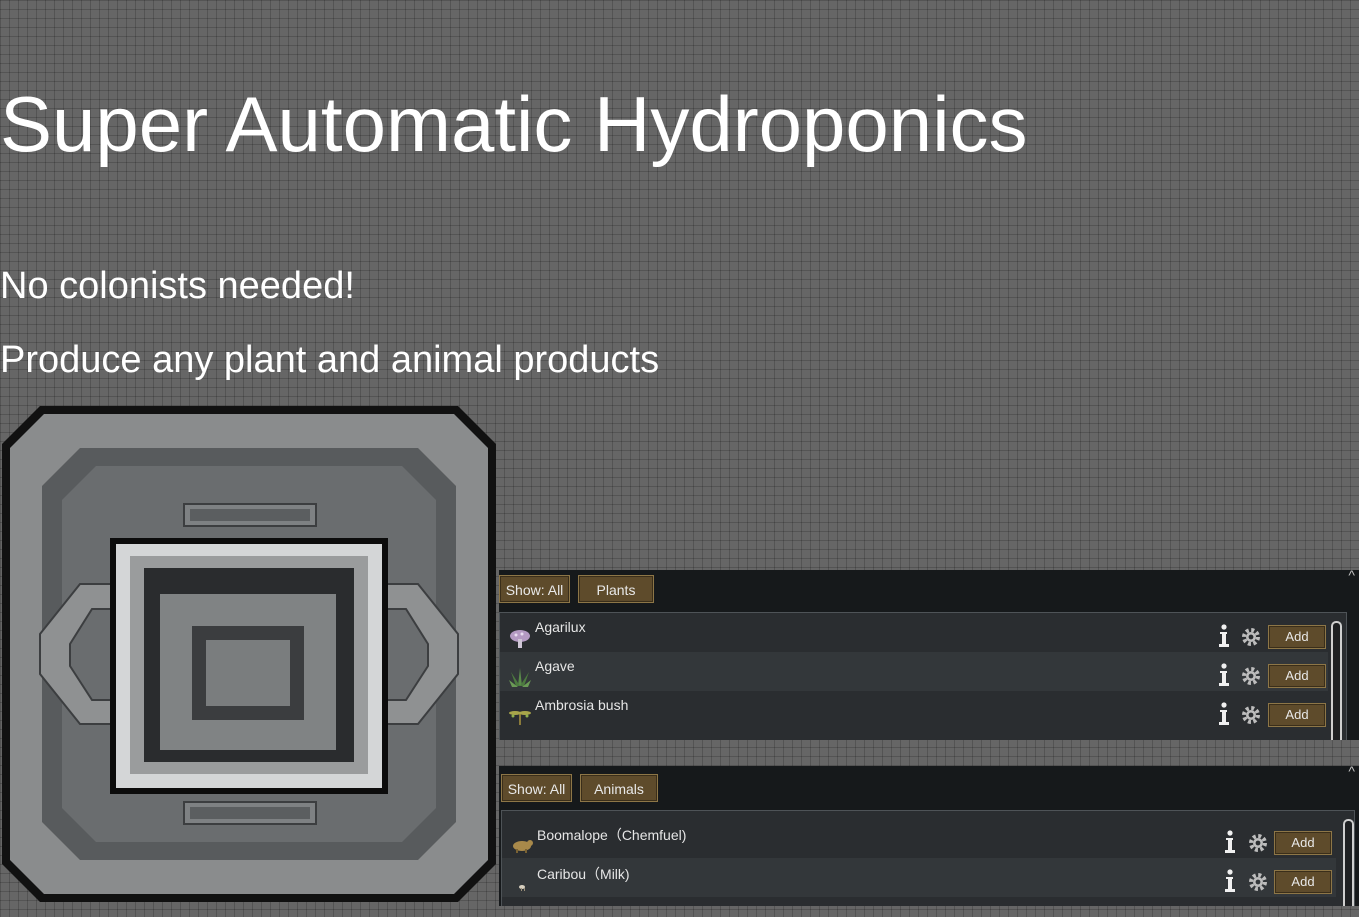  What do you see at coordinates (619, 788) in the screenshot?
I see `animals-category-button: Animals` at bounding box center [619, 788].